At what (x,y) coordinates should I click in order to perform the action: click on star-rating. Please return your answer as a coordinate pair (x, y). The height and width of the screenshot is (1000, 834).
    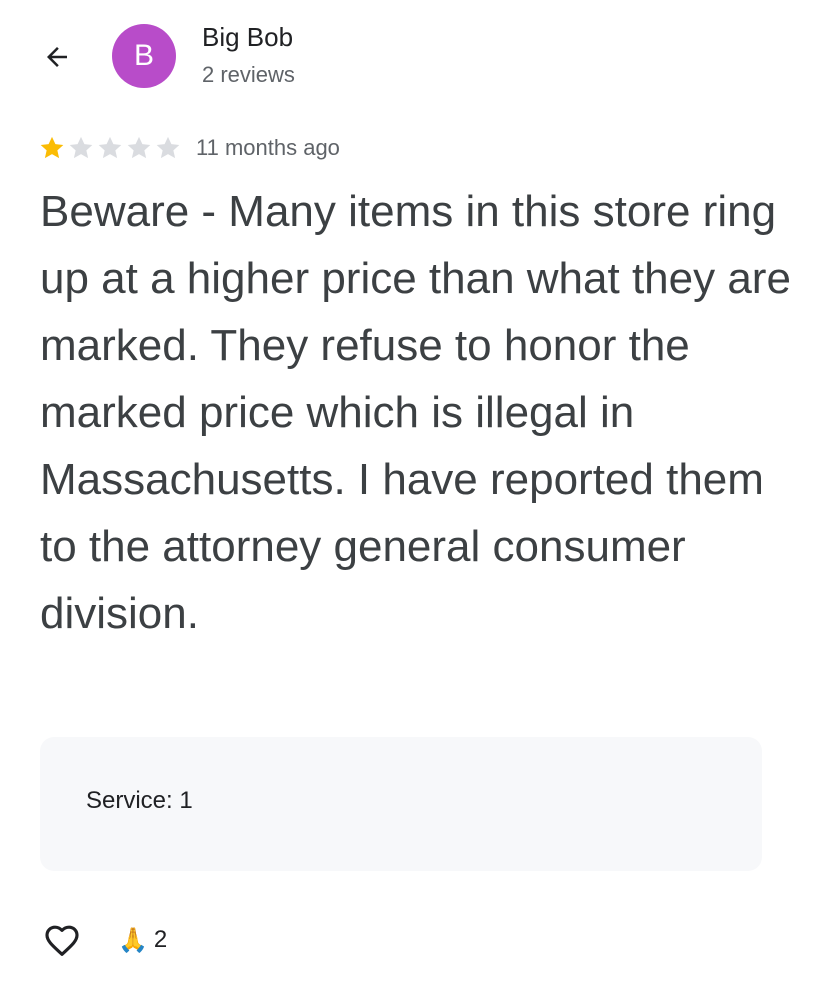
    Looking at the image, I should click on (110, 148).